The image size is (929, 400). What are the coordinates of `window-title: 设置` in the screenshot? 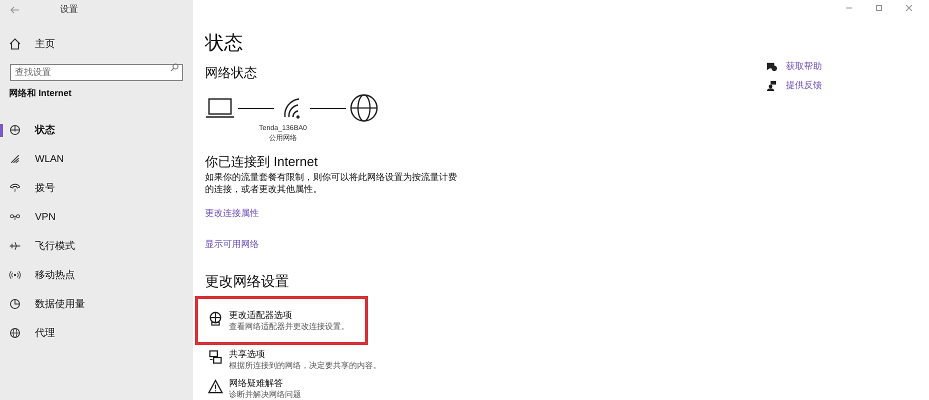 It's located at (69, 9).